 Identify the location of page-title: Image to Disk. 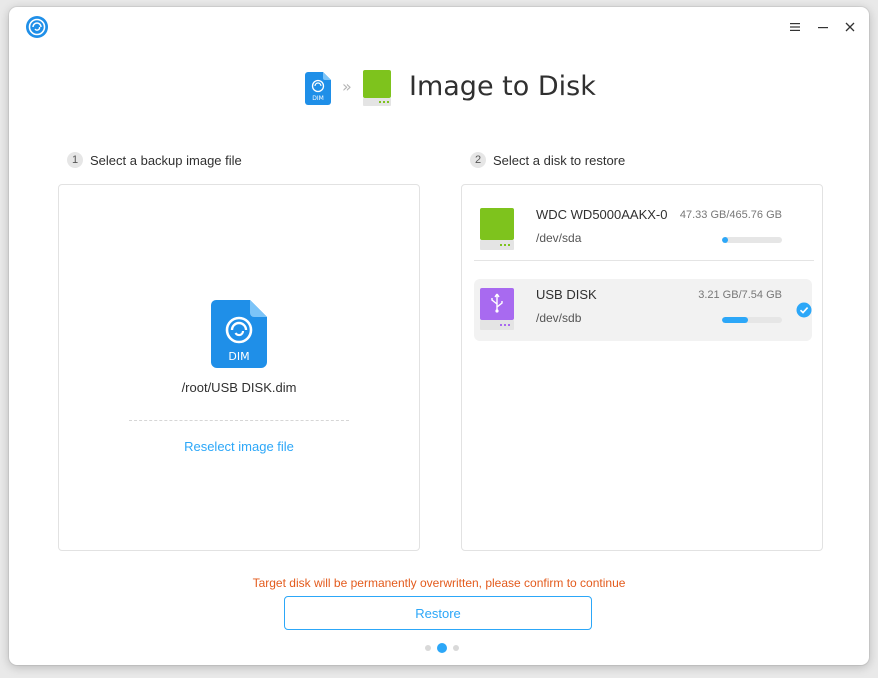
(502, 86).